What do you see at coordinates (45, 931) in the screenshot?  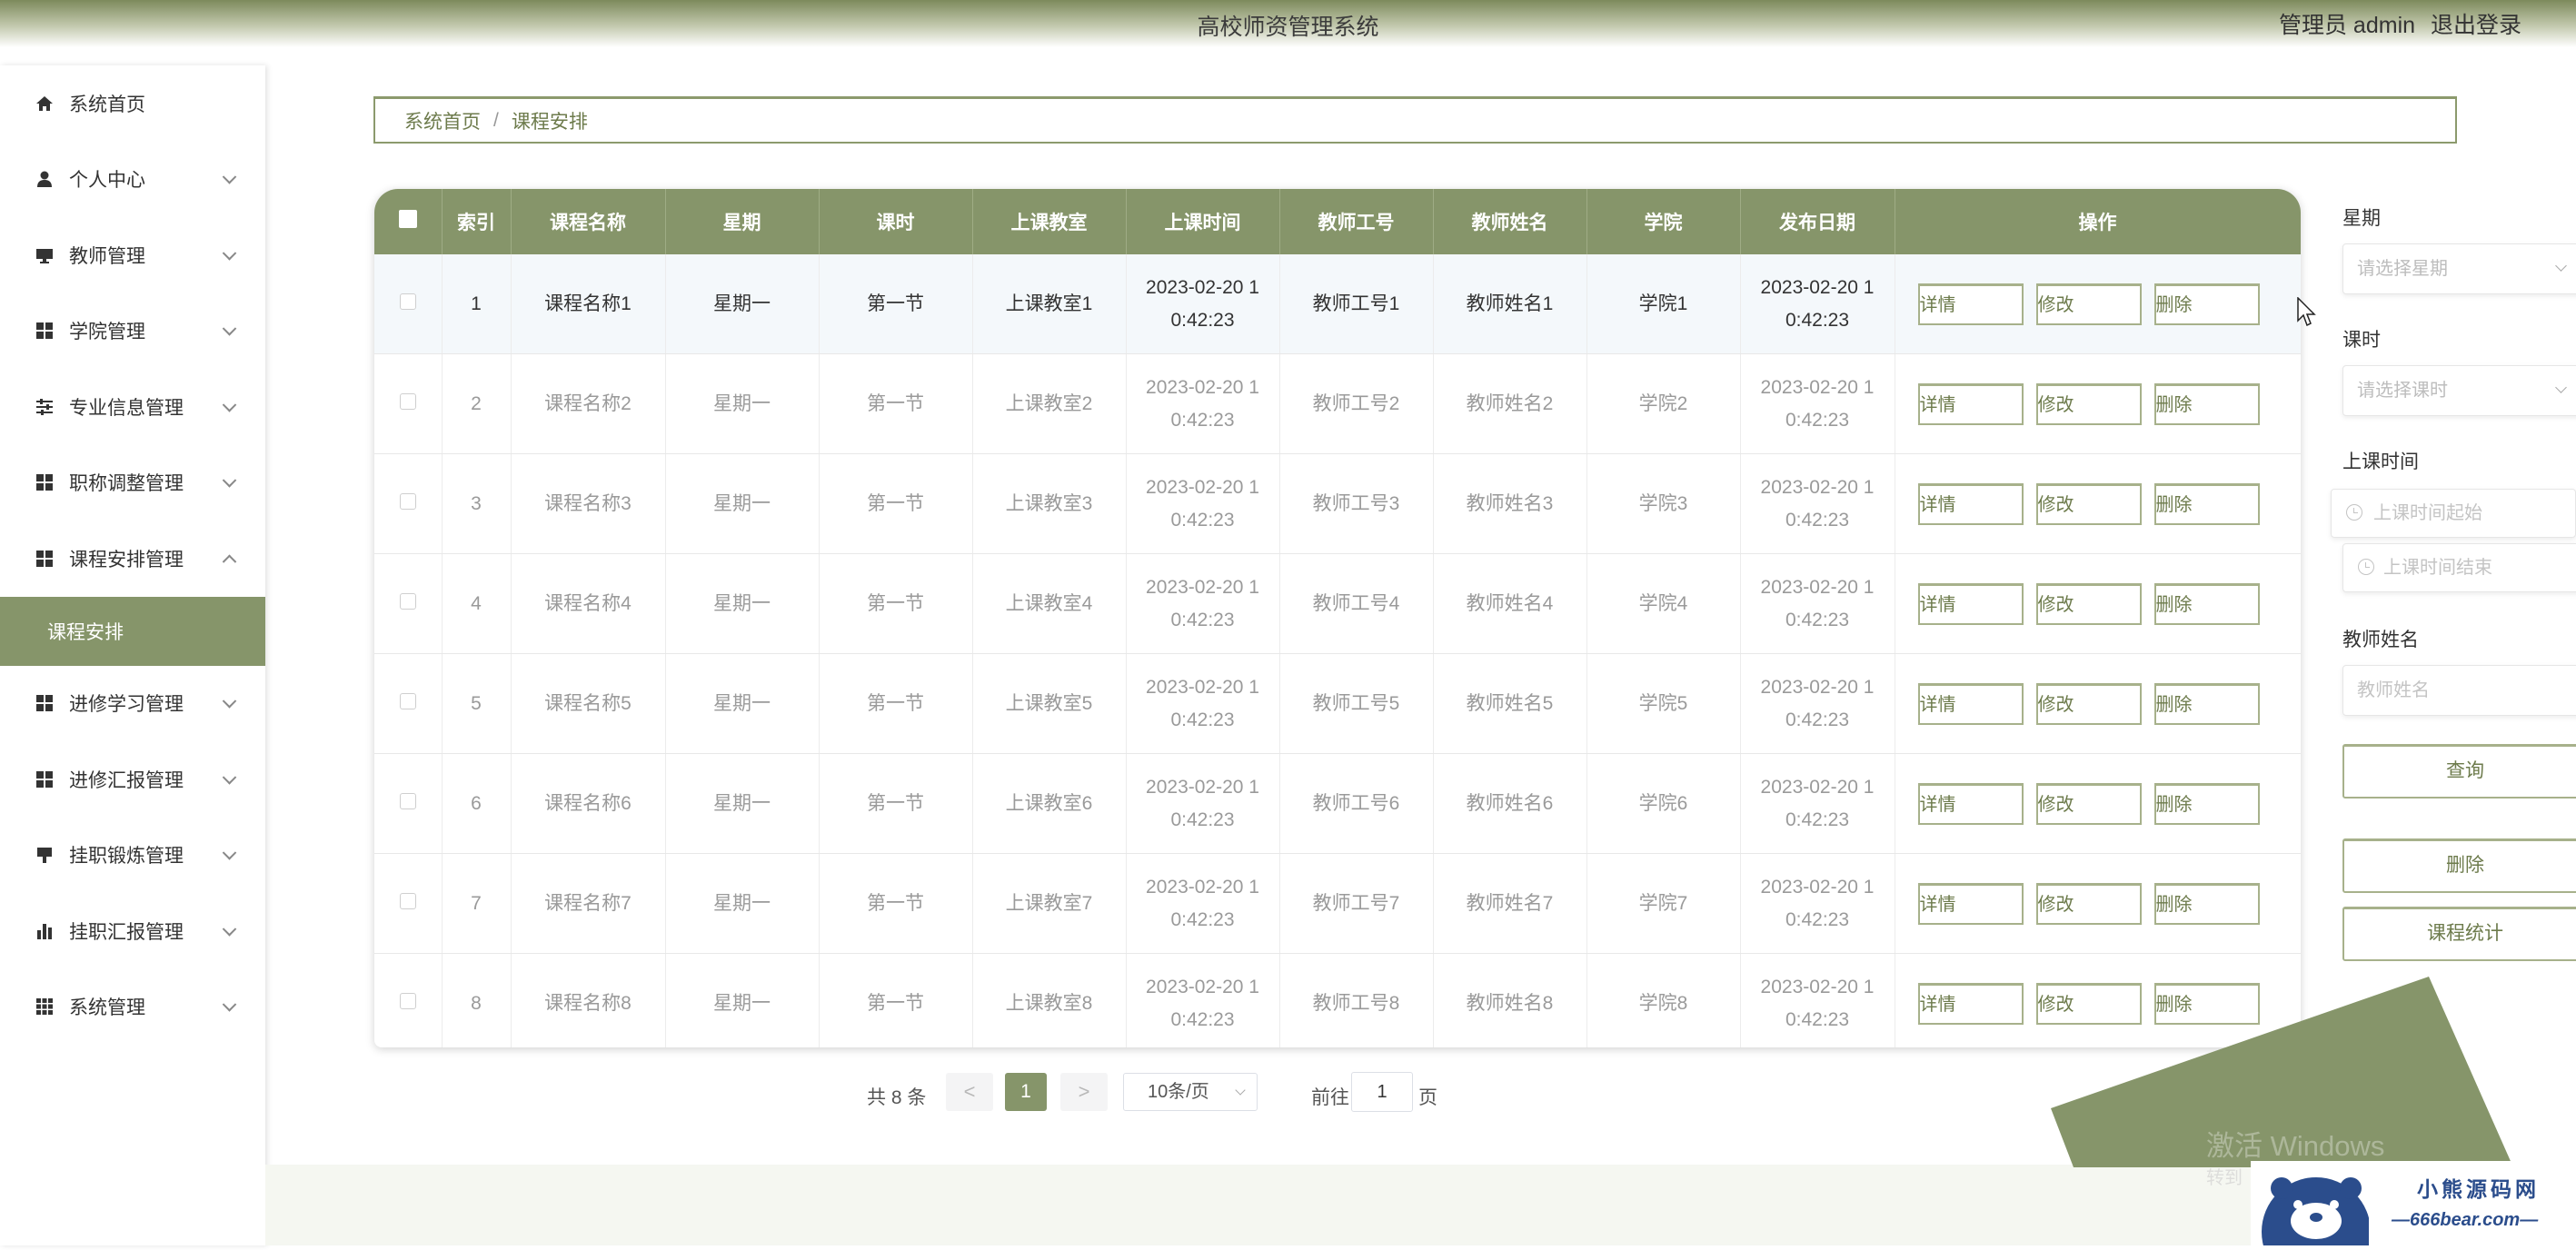 I see `bar-chart-icon` at bounding box center [45, 931].